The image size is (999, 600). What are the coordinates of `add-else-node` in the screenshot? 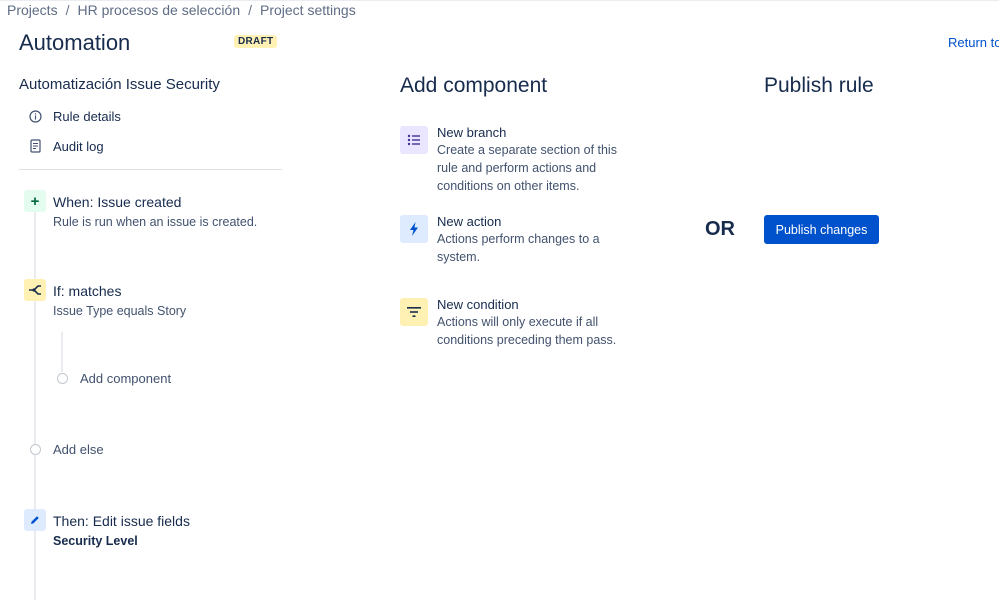 It's located at (35, 449).